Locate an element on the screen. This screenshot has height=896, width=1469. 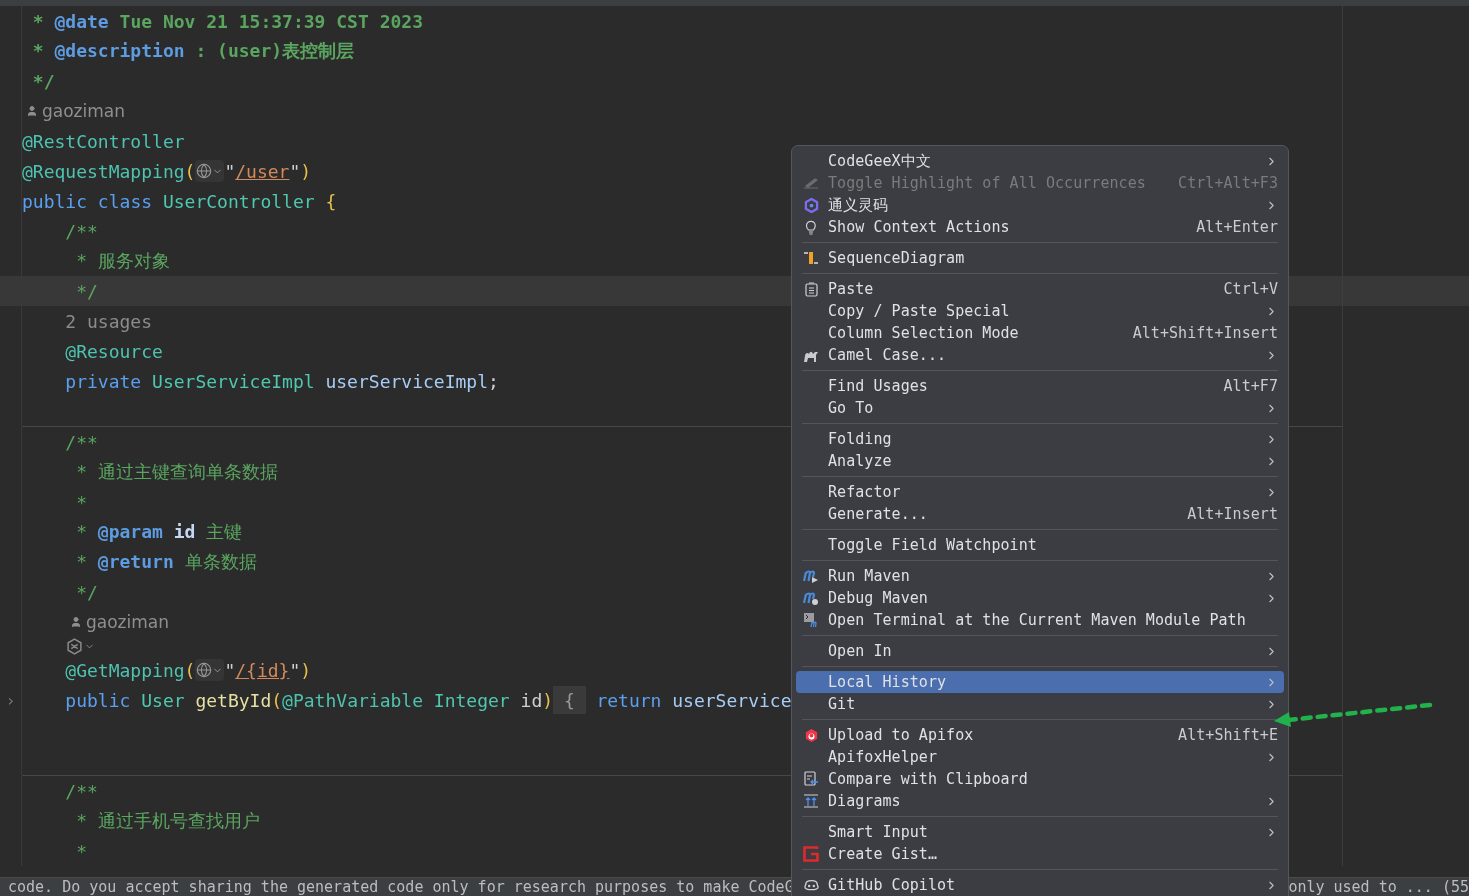
menu-item: GitHub Copilot is located at coordinates (1040, 885).